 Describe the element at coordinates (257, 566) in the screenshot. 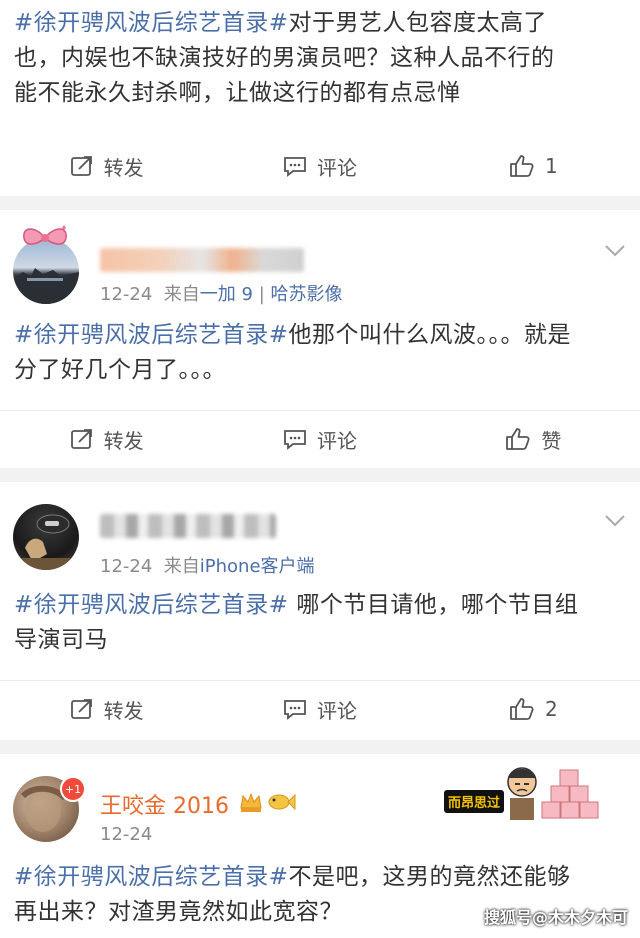

I see `device-source: iPhone客户端` at that location.